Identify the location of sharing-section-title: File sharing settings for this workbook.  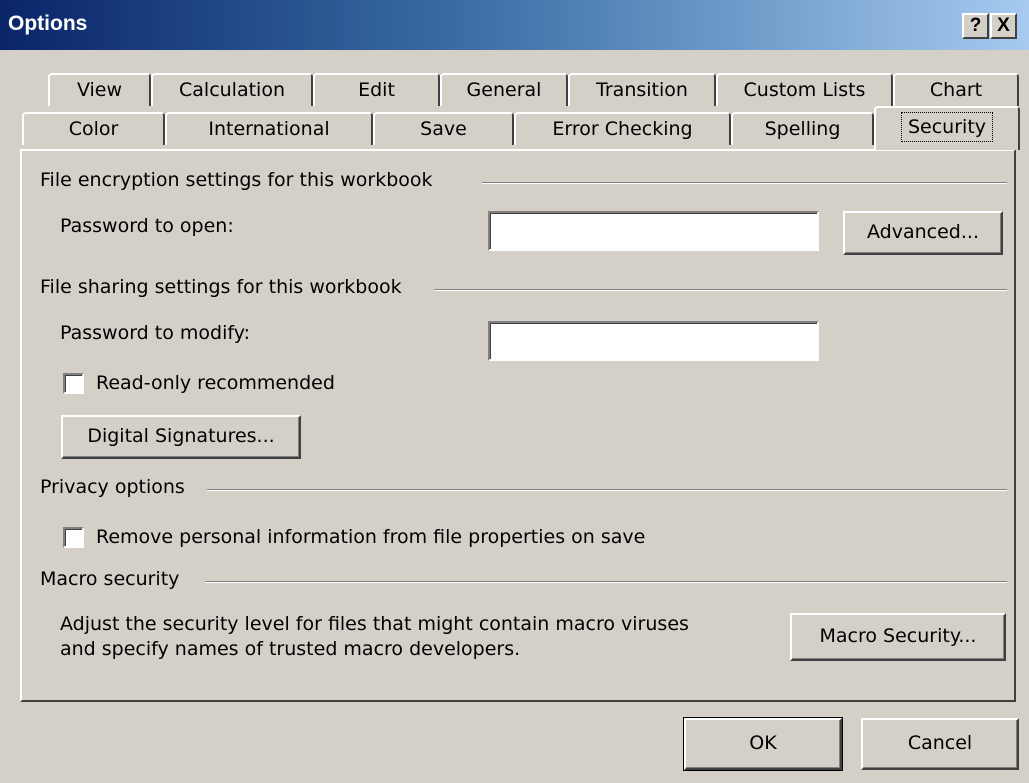
(224, 287).